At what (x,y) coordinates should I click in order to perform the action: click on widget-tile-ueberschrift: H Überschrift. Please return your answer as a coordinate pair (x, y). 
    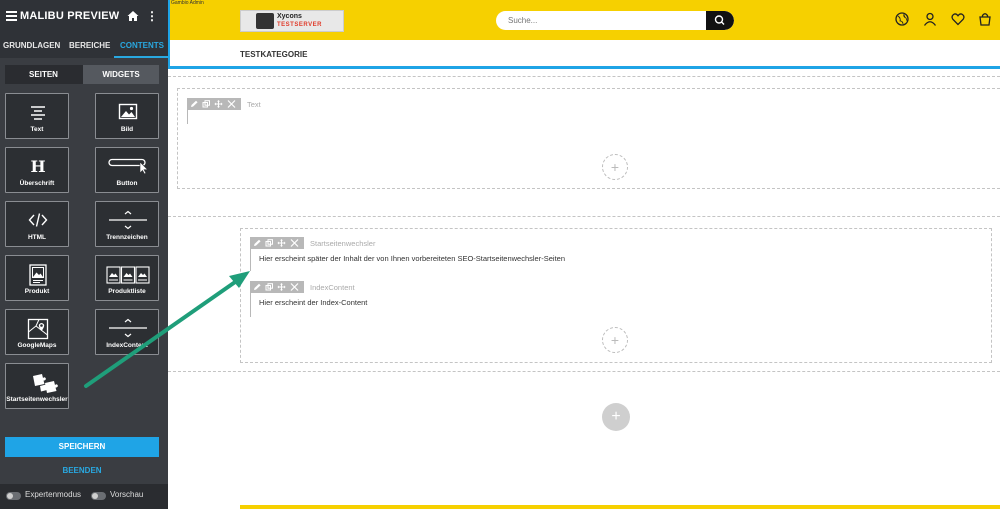
    Looking at the image, I should click on (37, 170).